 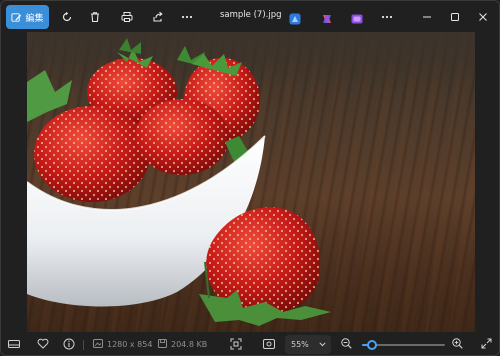 What do you see at coordinates (250, 343) in the screenshot?
I see `status-bar: 1280 x 854 204.8 KB 55%` at bounding box center [250, 343].